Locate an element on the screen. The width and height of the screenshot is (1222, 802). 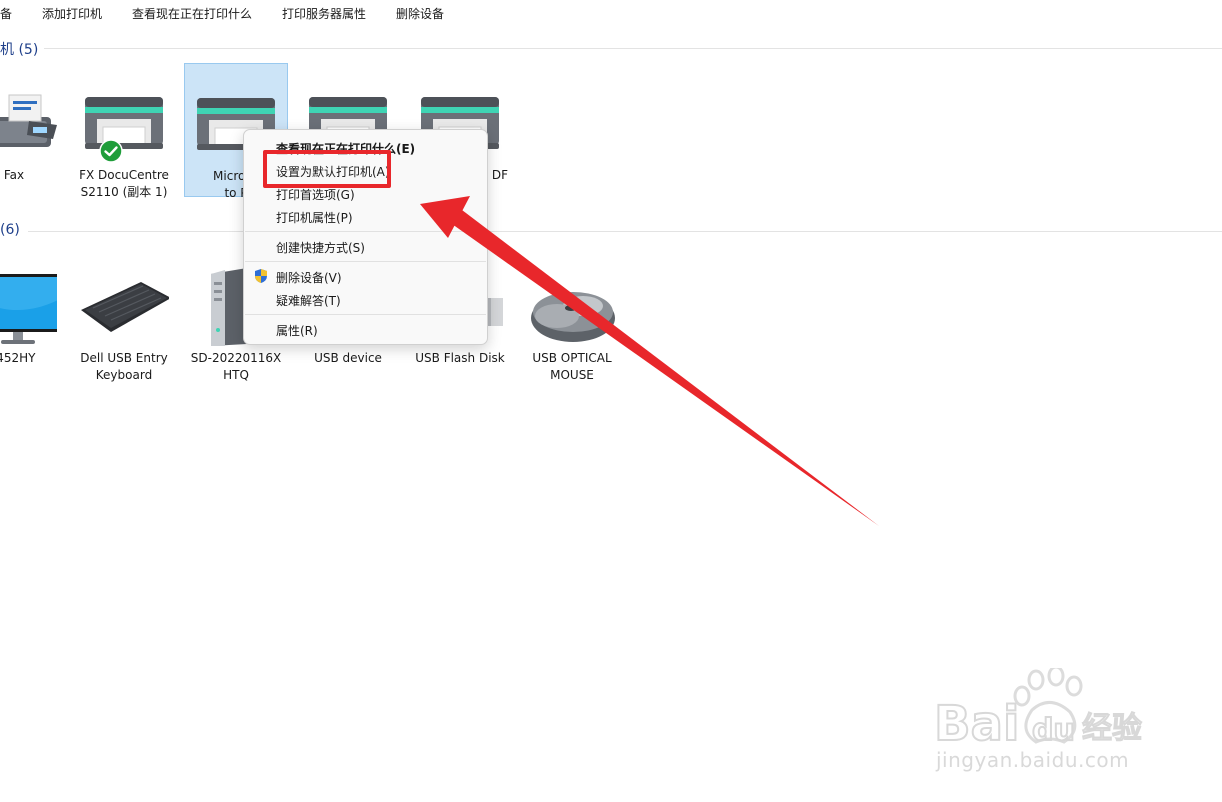
svg-text: 经验 is located at coordinates (1112, 728).